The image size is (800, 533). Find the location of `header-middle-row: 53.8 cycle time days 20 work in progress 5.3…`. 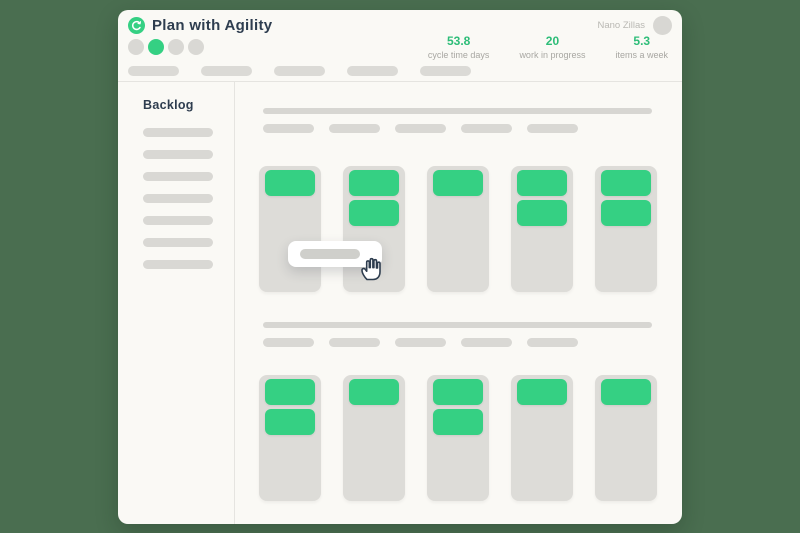

header-middle-row: 53.8 cycle time days 20 work in progress 5.3… is located at coordinates (398, 47).